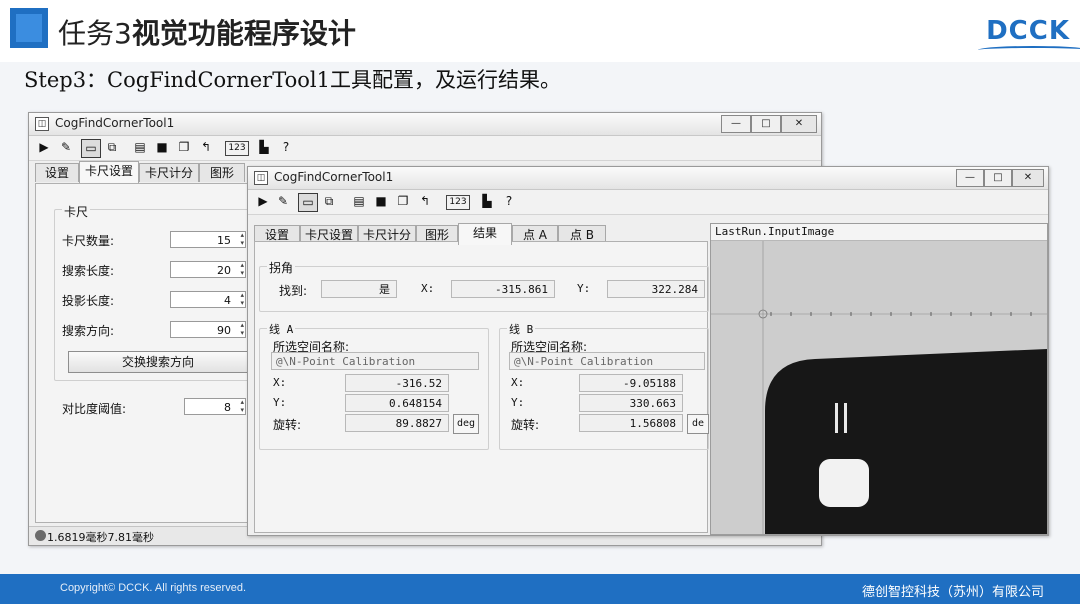 This screenshot has width=1080, height=604. Describe the element at coordinates (94, 409) in the screenshot. I see `contrast-threshold-label: 对比度阈值:` at that location.